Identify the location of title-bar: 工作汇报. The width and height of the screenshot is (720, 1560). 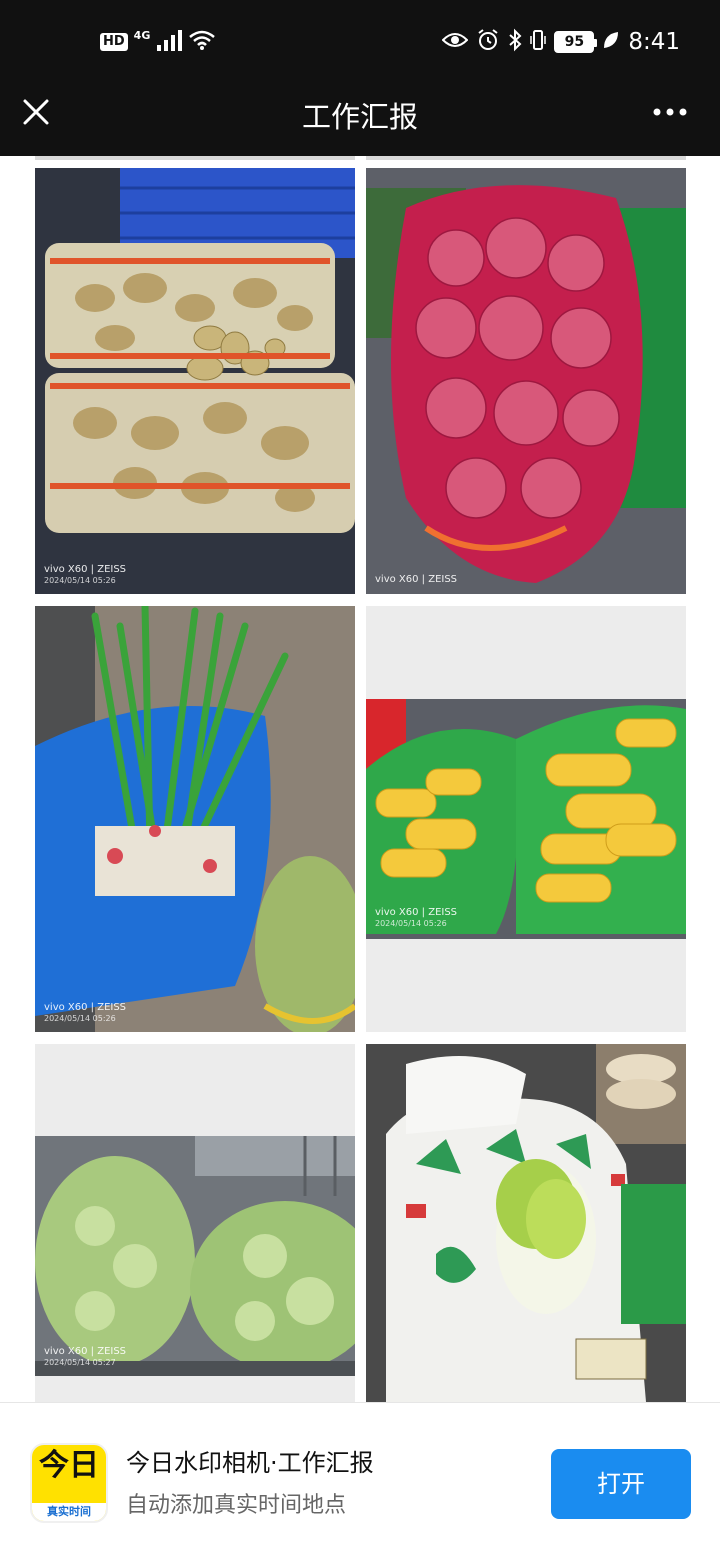
(360, 120).